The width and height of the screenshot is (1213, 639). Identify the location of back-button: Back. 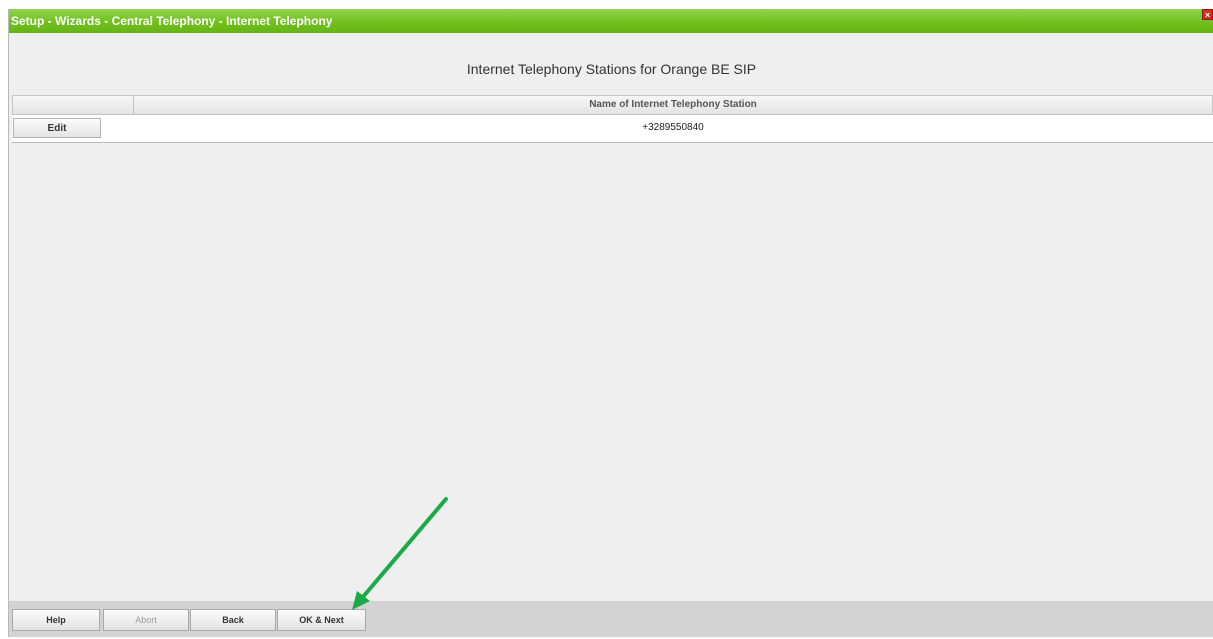
(233, 620).